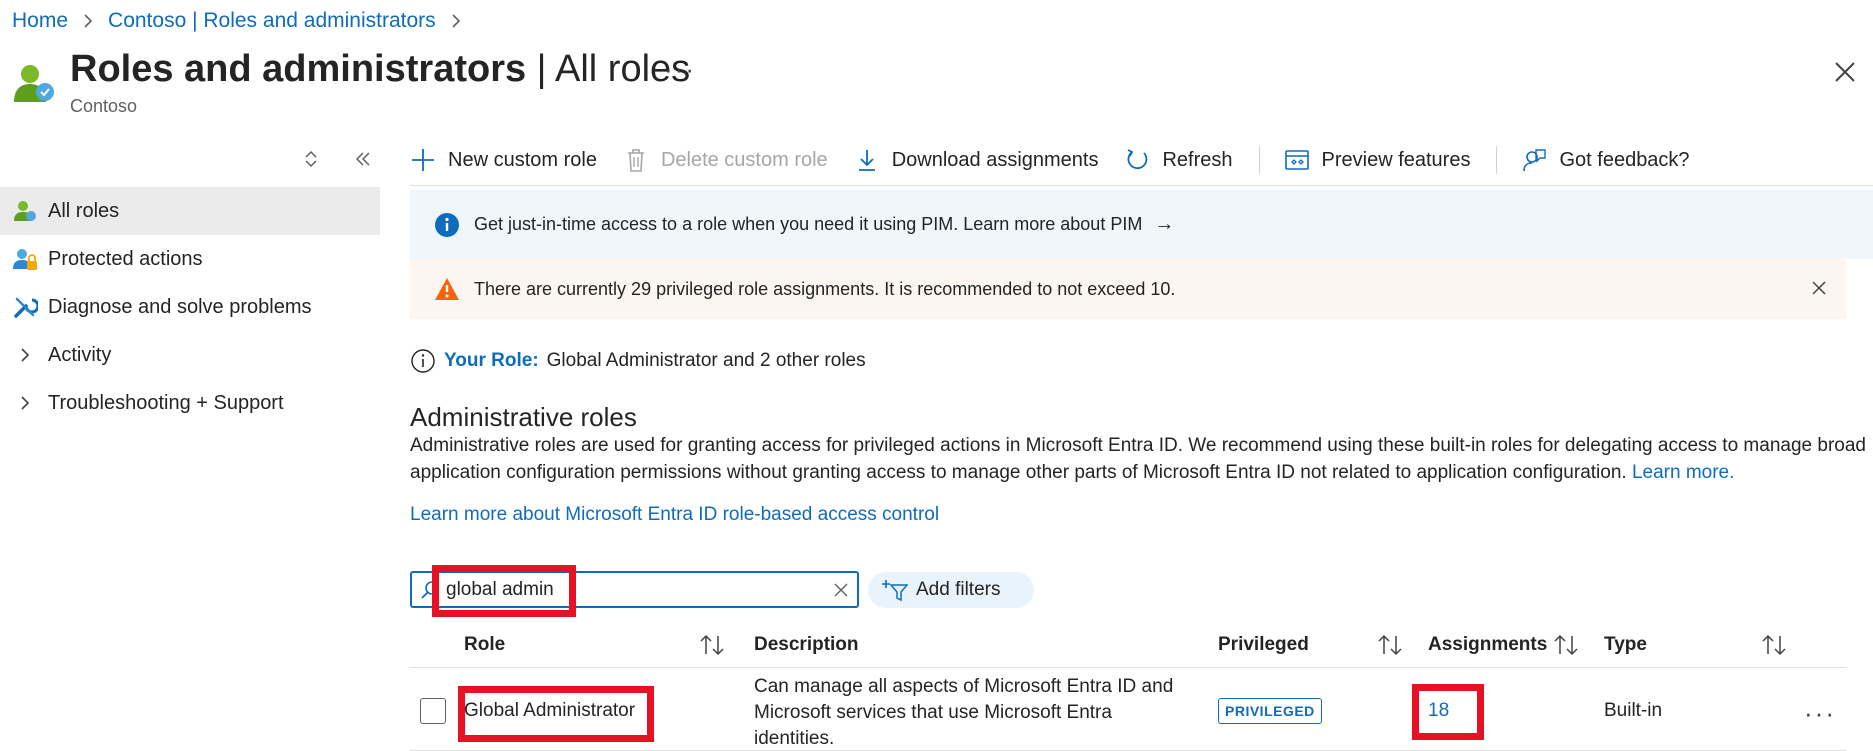 The width and height of the screenshot is (1873, 751). I want to click on role-name: Global Administrator, so click(549, 711).